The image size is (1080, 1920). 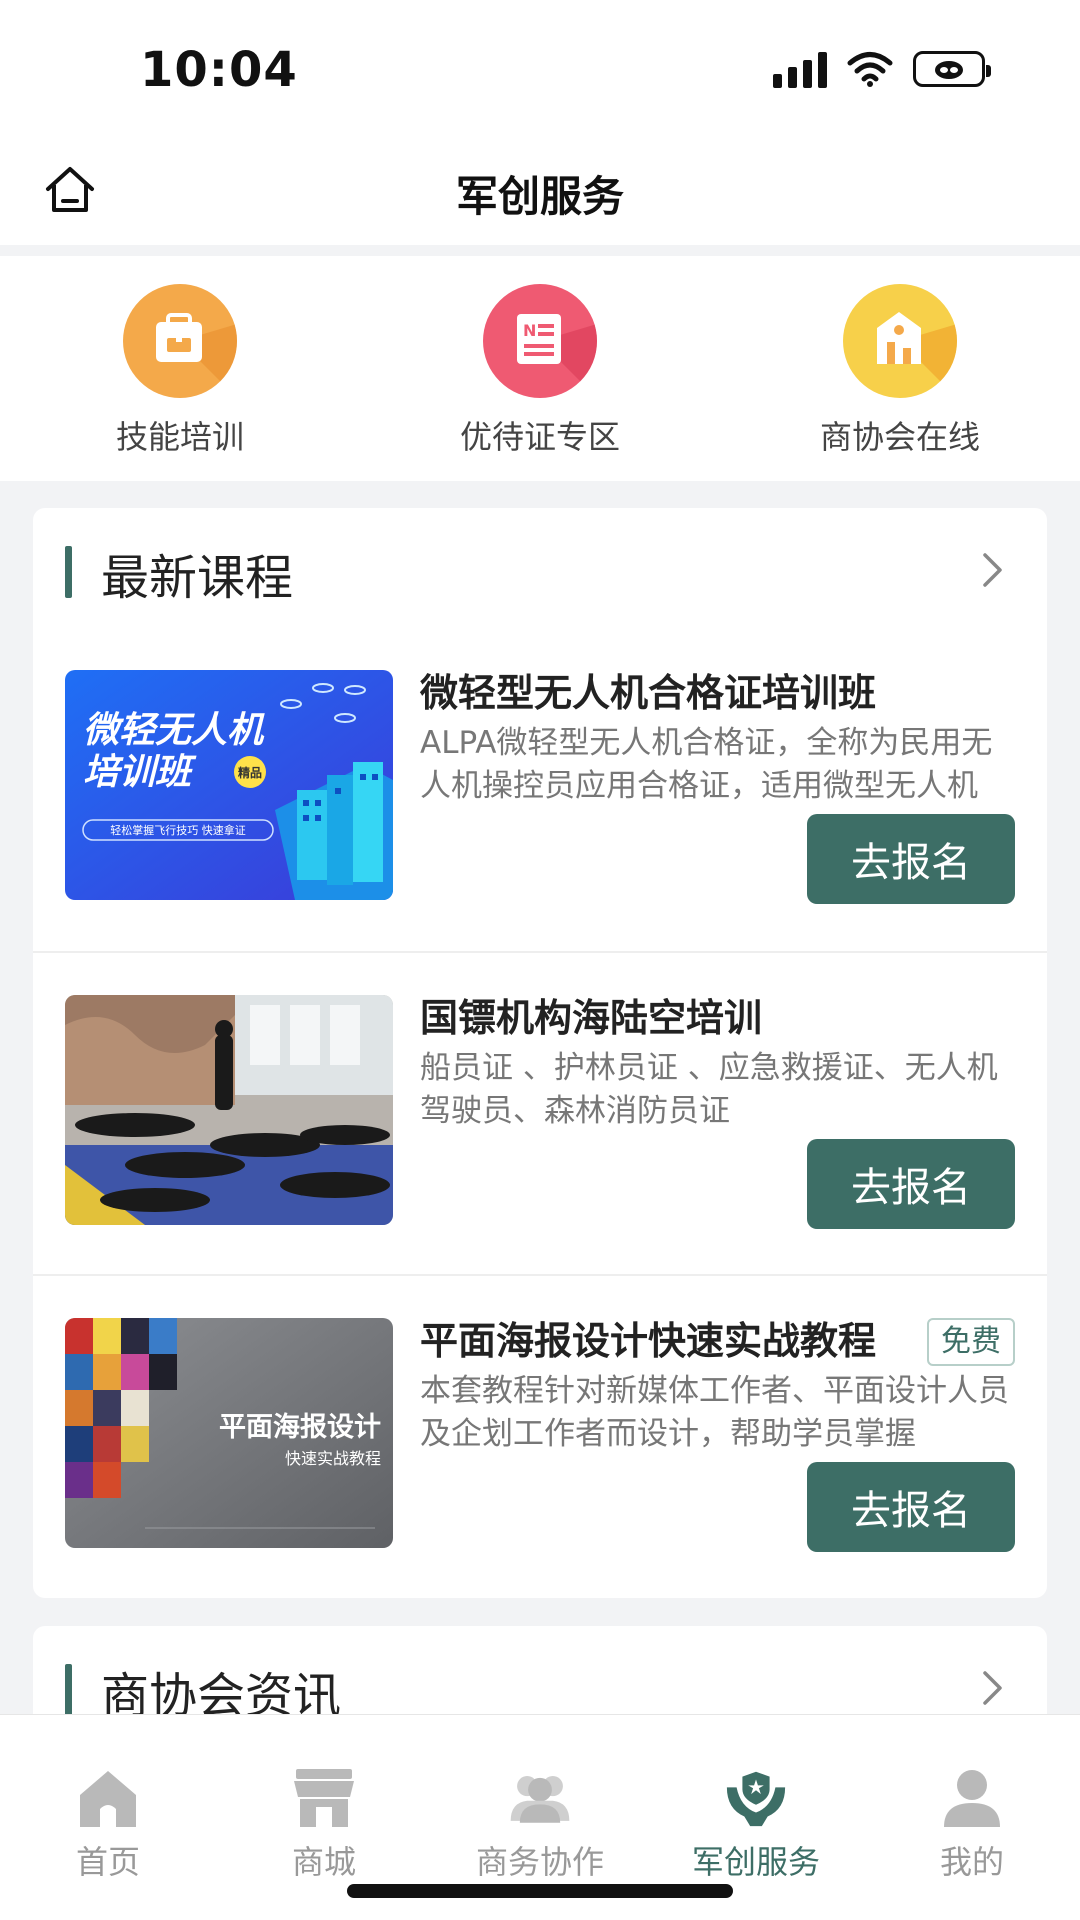 What do you see at coordinates (300, 1427) in the screenshot?
I see `thumb-text: 平面海报设计` at bounding box center [300, 1427].